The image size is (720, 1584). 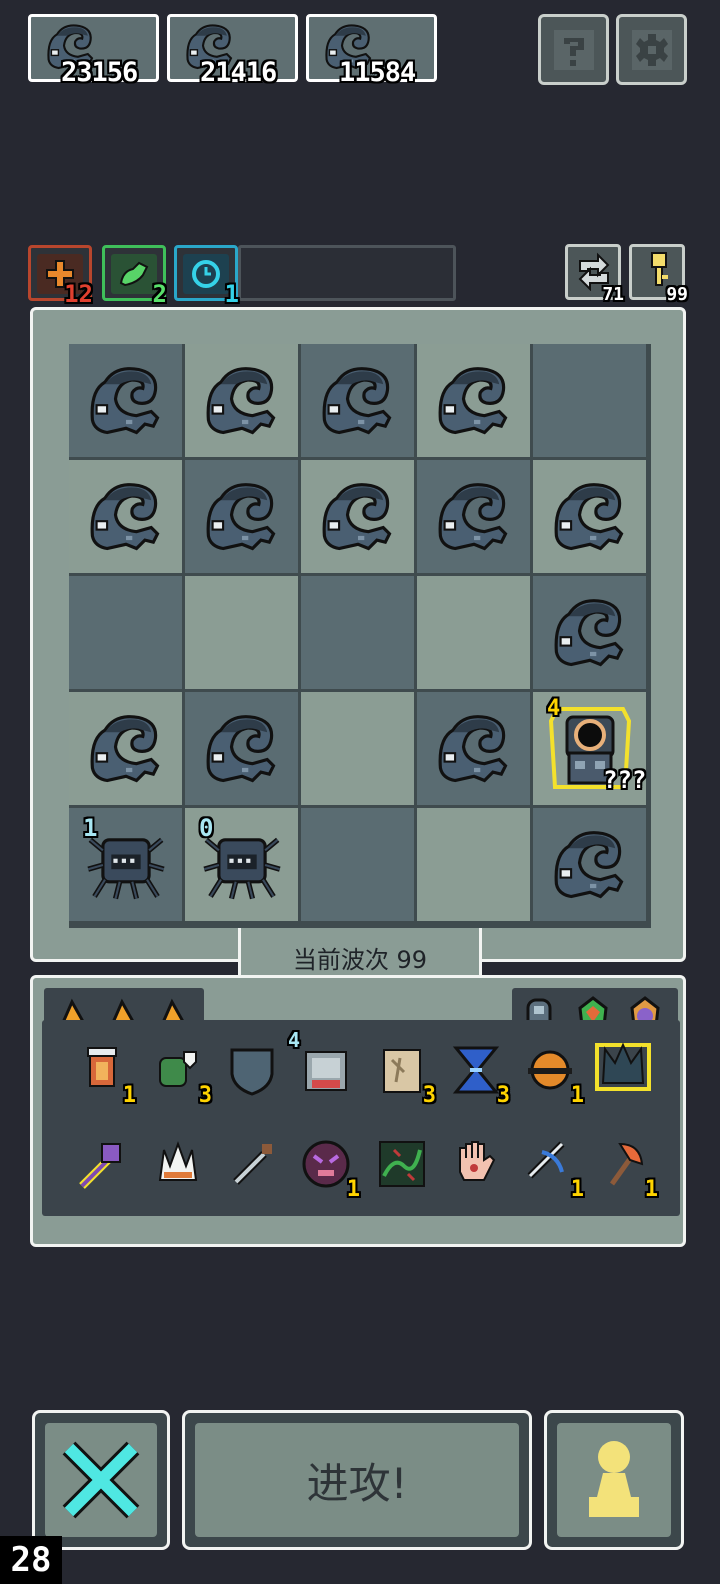 I want to click on staff-icon, so click(x=100, y=1166).